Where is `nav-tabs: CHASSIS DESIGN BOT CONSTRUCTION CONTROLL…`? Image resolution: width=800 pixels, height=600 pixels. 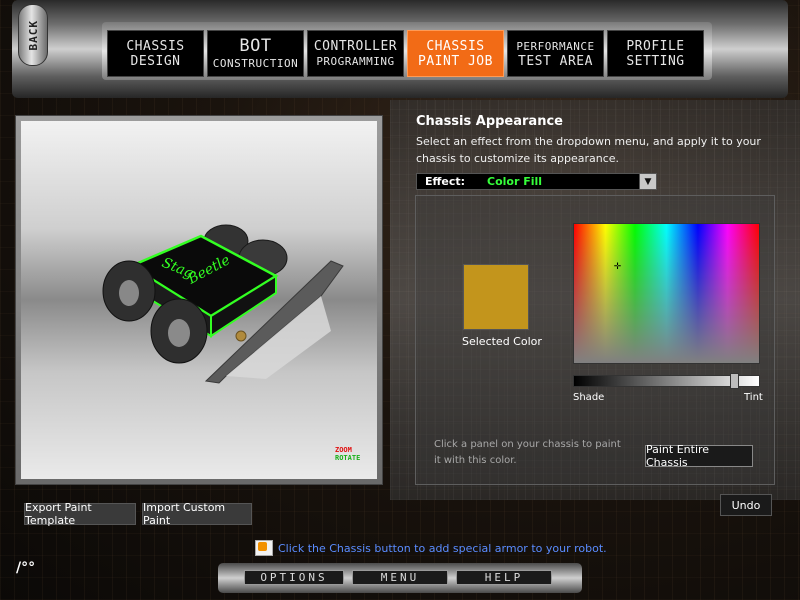
nav-tabs: CHASSIS DESIGN BOT CONSTRUCTION CONTROLL… is located at coordinates (405, 53).